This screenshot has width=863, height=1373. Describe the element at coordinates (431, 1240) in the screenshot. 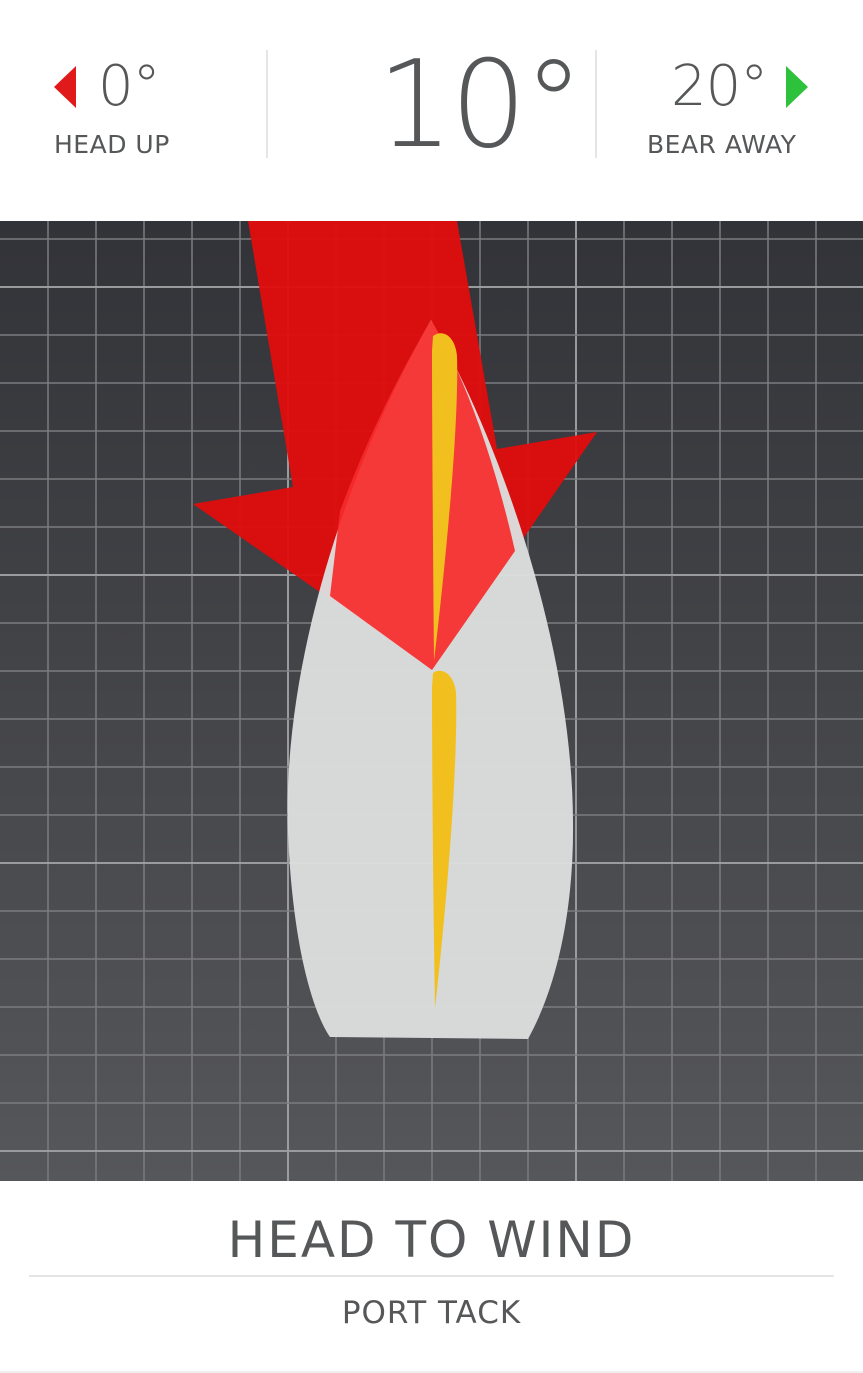

I see `point-of-sail-label: HEAD TO WIND` at that location.